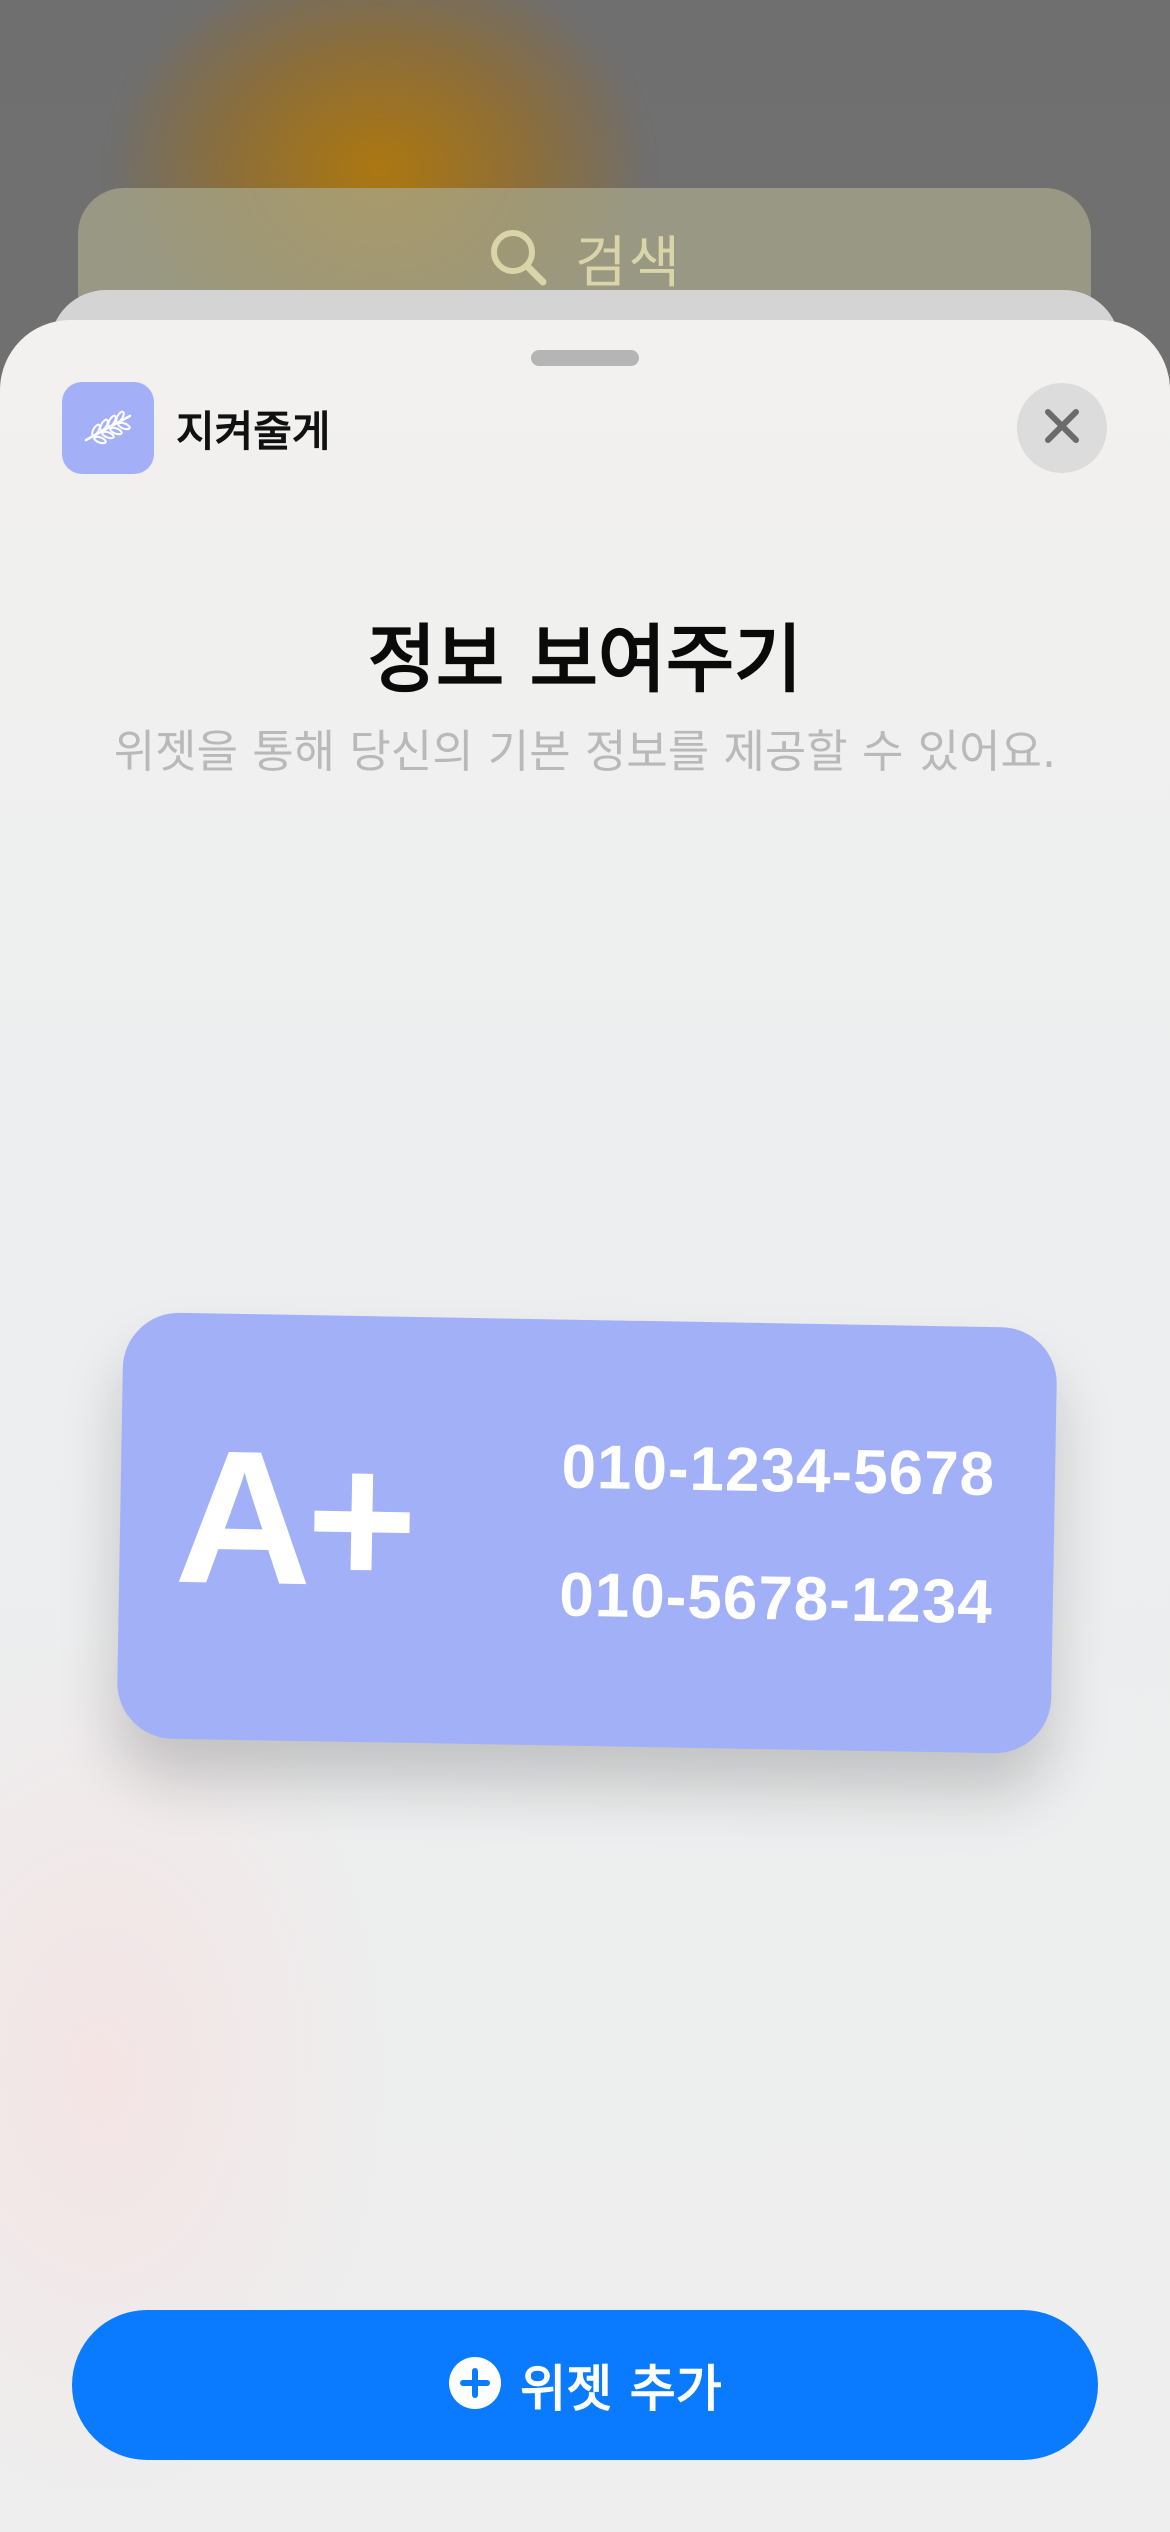 This screenshot has width=1170, height=2532. Describe the element at coordinates (585, 751) in the screenshot. I see `widget-description: 위젯을 통해 당신의 기본 정보를 제공할 수 있어요.` at that location.